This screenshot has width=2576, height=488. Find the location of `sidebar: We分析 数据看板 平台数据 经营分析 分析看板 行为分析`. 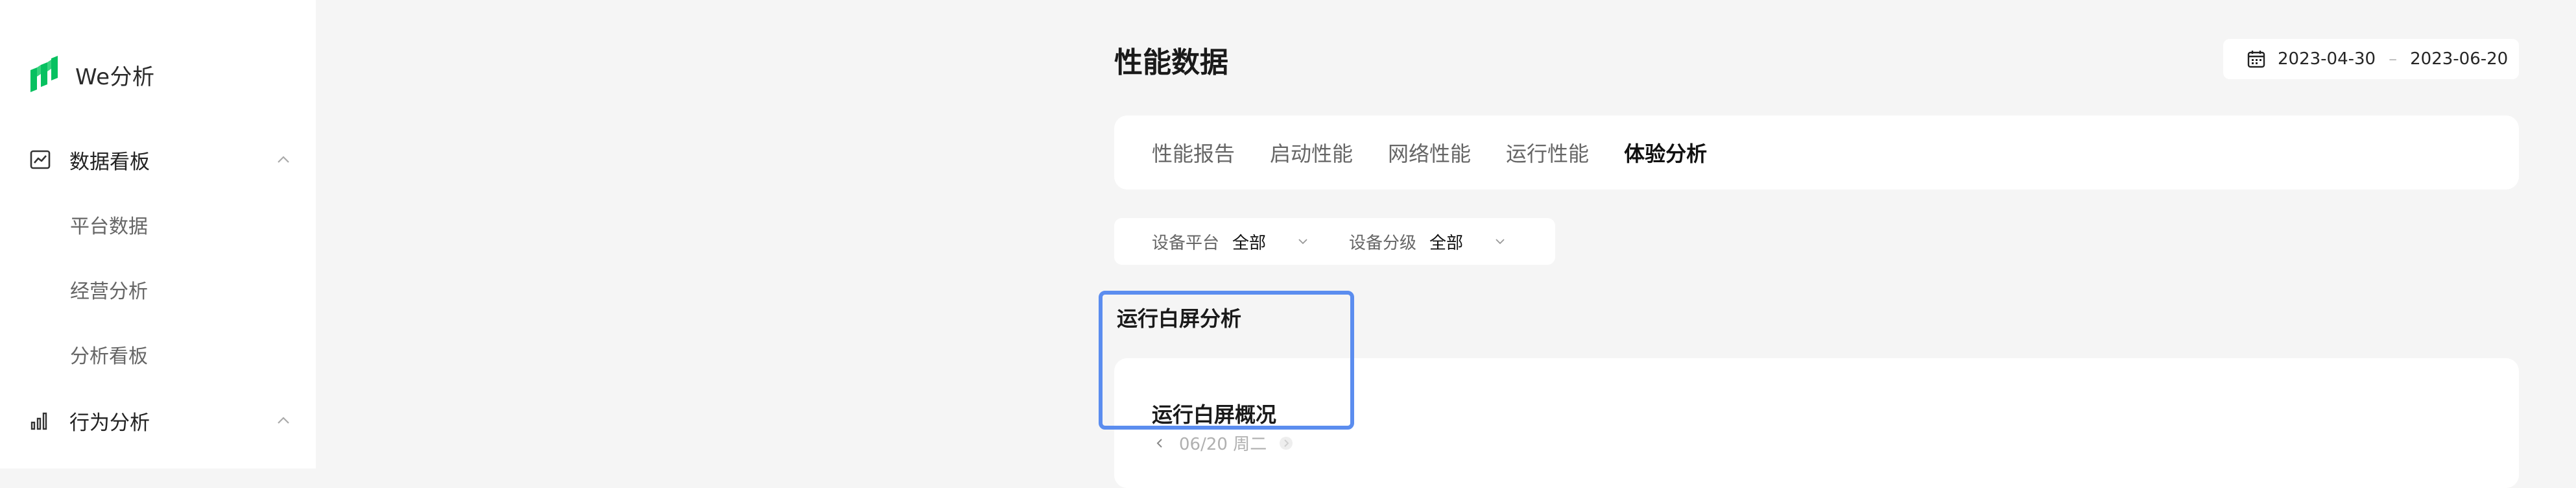

sidebar: We分析 数据看板 平台数据 经营分析 分析看板 行为分析 is located at coordinates (158, 234).